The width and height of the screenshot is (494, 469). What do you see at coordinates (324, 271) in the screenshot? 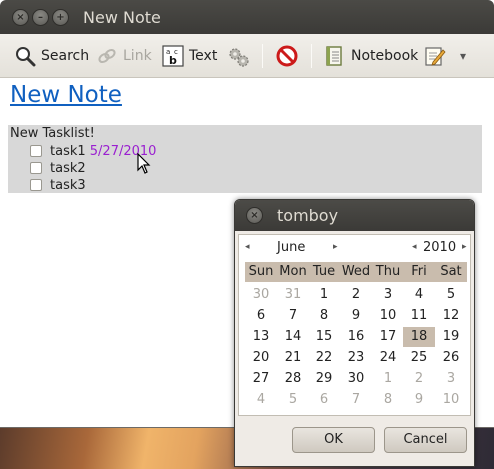
I see `weekday-label: Tue` at bounding box center [324, 271].